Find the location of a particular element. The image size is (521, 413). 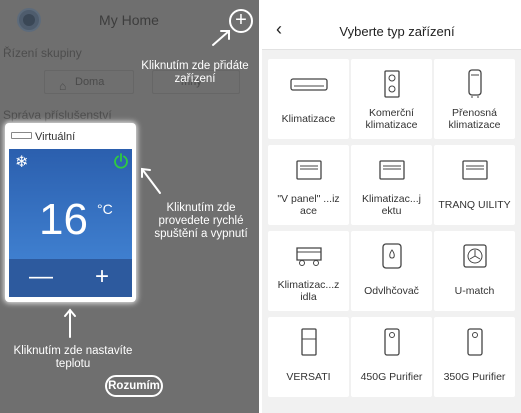

split-ac-icon is located at coordinates (308, 84).